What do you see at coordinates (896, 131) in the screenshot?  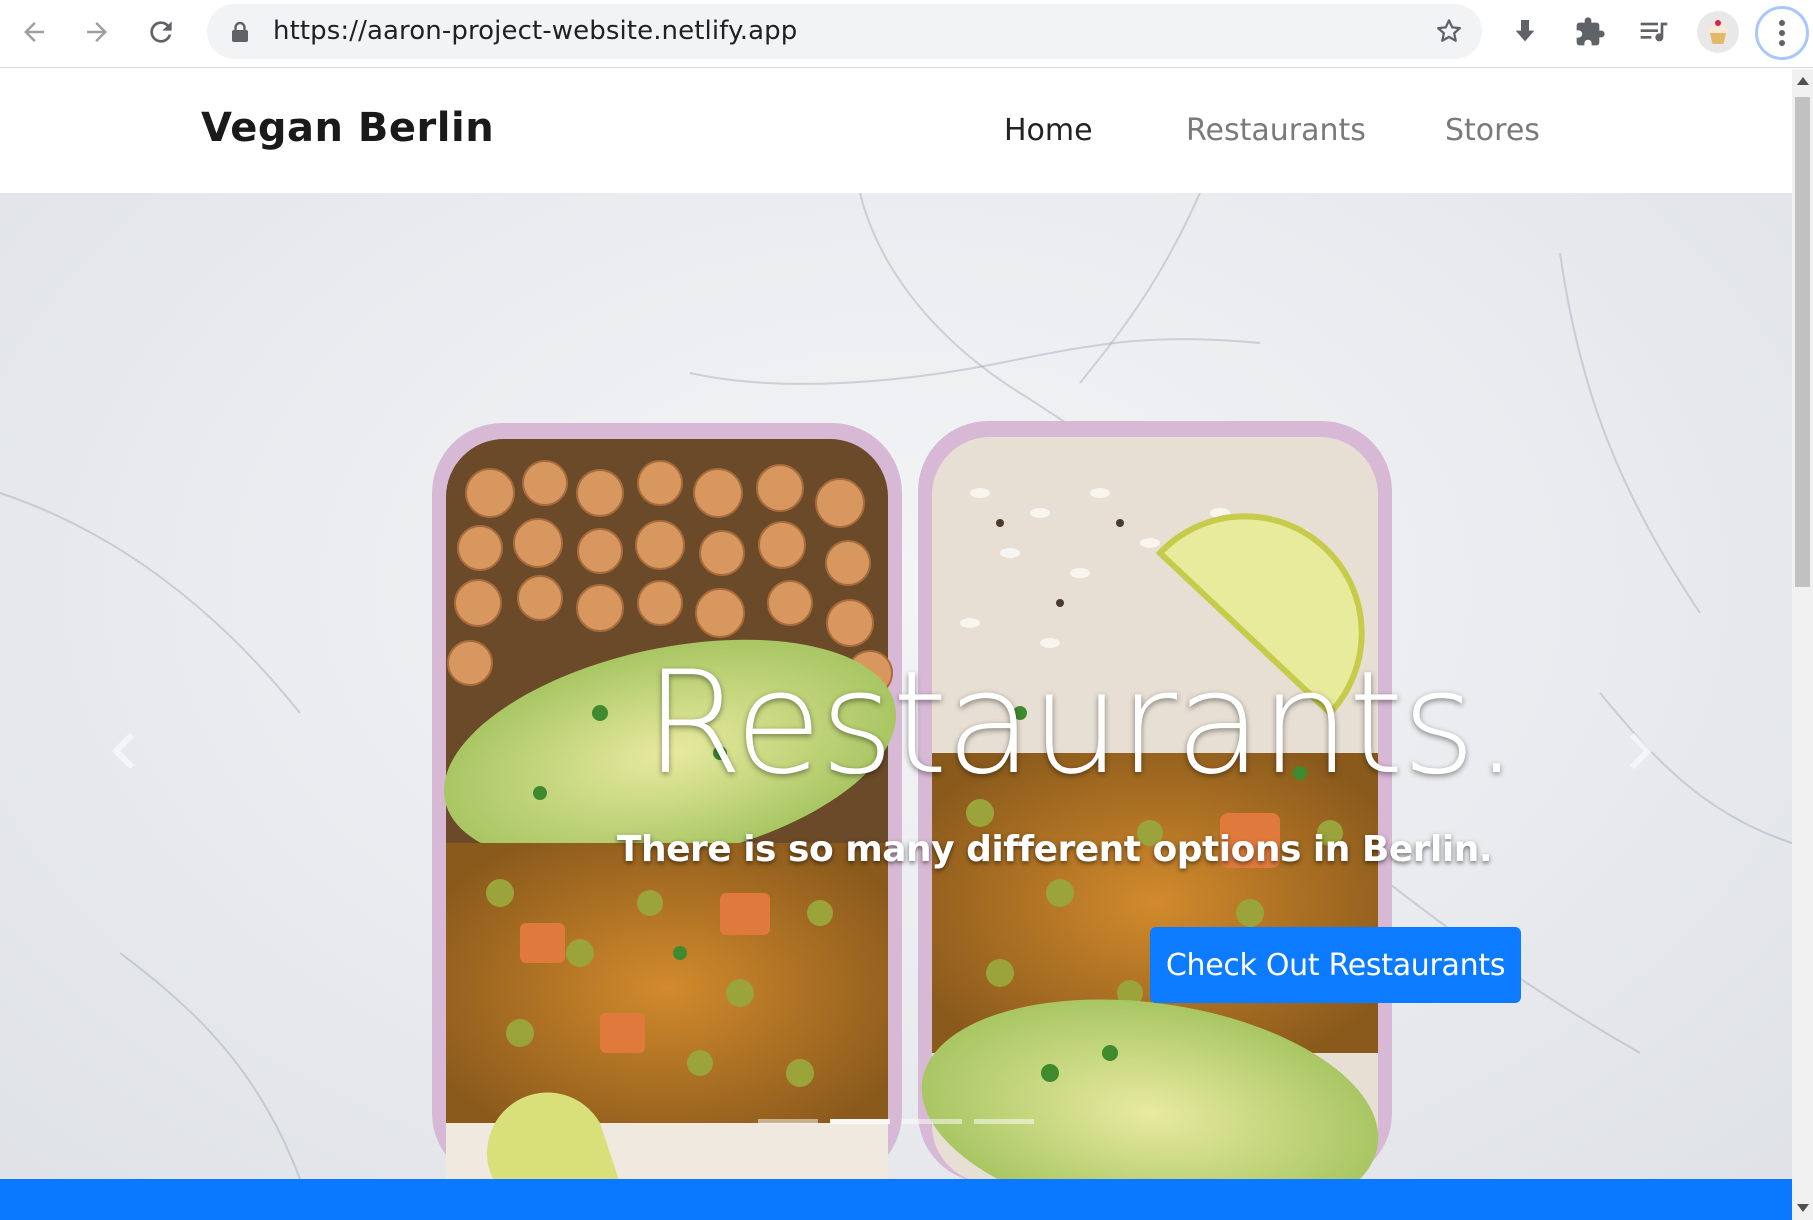 I see `site-navbar: Vegan Berlin Home Restaurants Stores` at bounding box center [896, 131].